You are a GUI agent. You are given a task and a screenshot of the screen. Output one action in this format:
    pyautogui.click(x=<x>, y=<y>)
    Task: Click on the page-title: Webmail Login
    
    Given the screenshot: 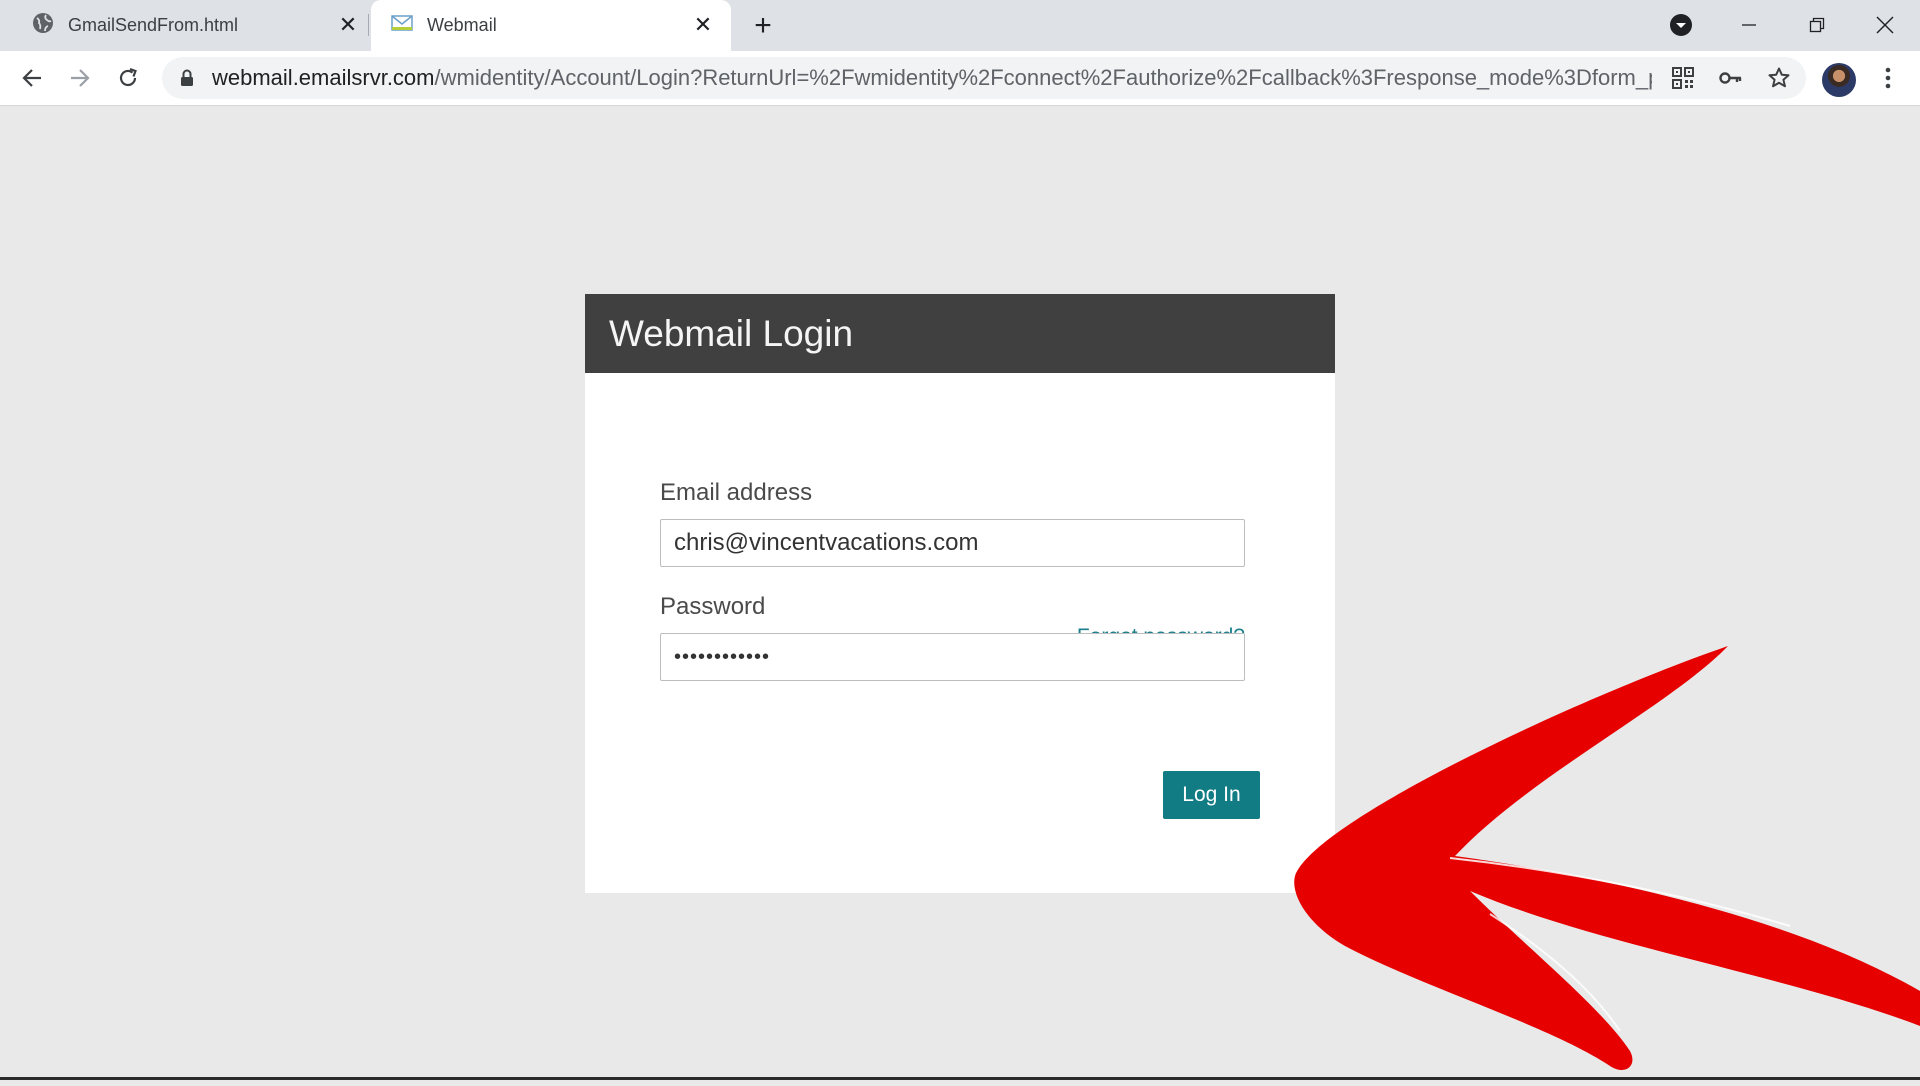 What is the action you would take?
    pyautogui.click(x=731, y=333)
    